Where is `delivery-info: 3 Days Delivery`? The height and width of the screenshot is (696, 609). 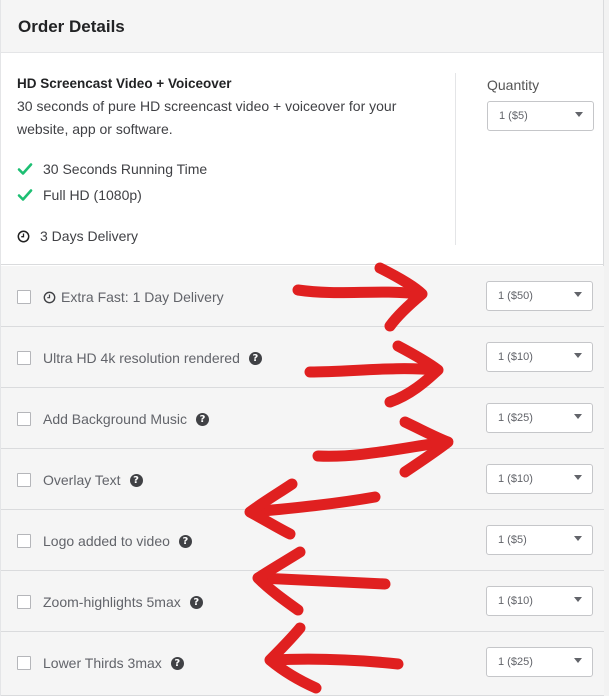 delivery-info: 3 Days Delivery is located at coordinates (77, 236).